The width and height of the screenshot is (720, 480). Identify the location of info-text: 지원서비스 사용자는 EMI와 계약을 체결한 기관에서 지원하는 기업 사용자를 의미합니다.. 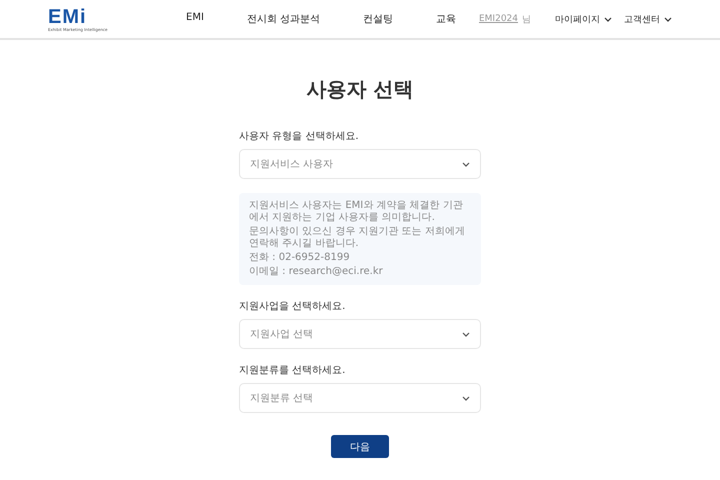
(356, 212).